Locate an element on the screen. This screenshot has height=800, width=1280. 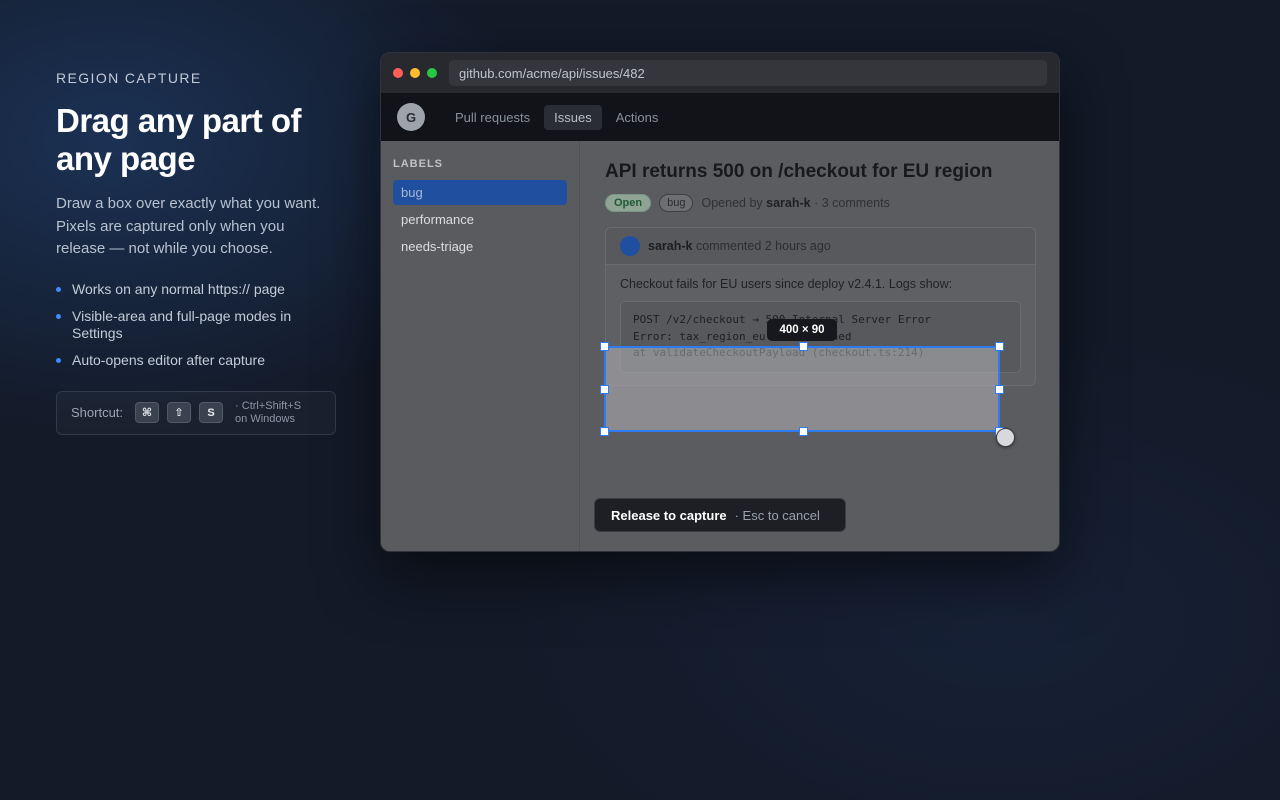
nav-issues: Issues is located at coordinates (573, 117).